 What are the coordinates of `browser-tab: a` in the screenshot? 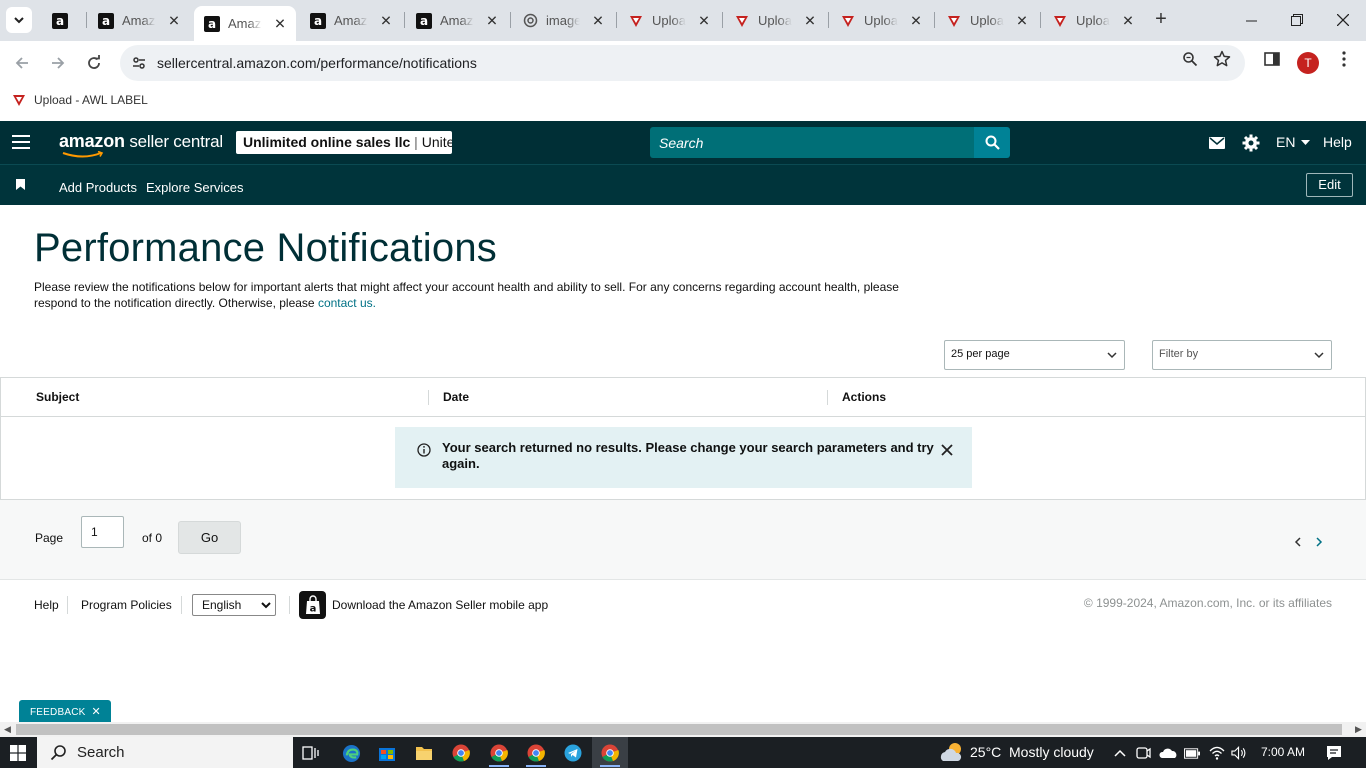 It's located at (60, 20).